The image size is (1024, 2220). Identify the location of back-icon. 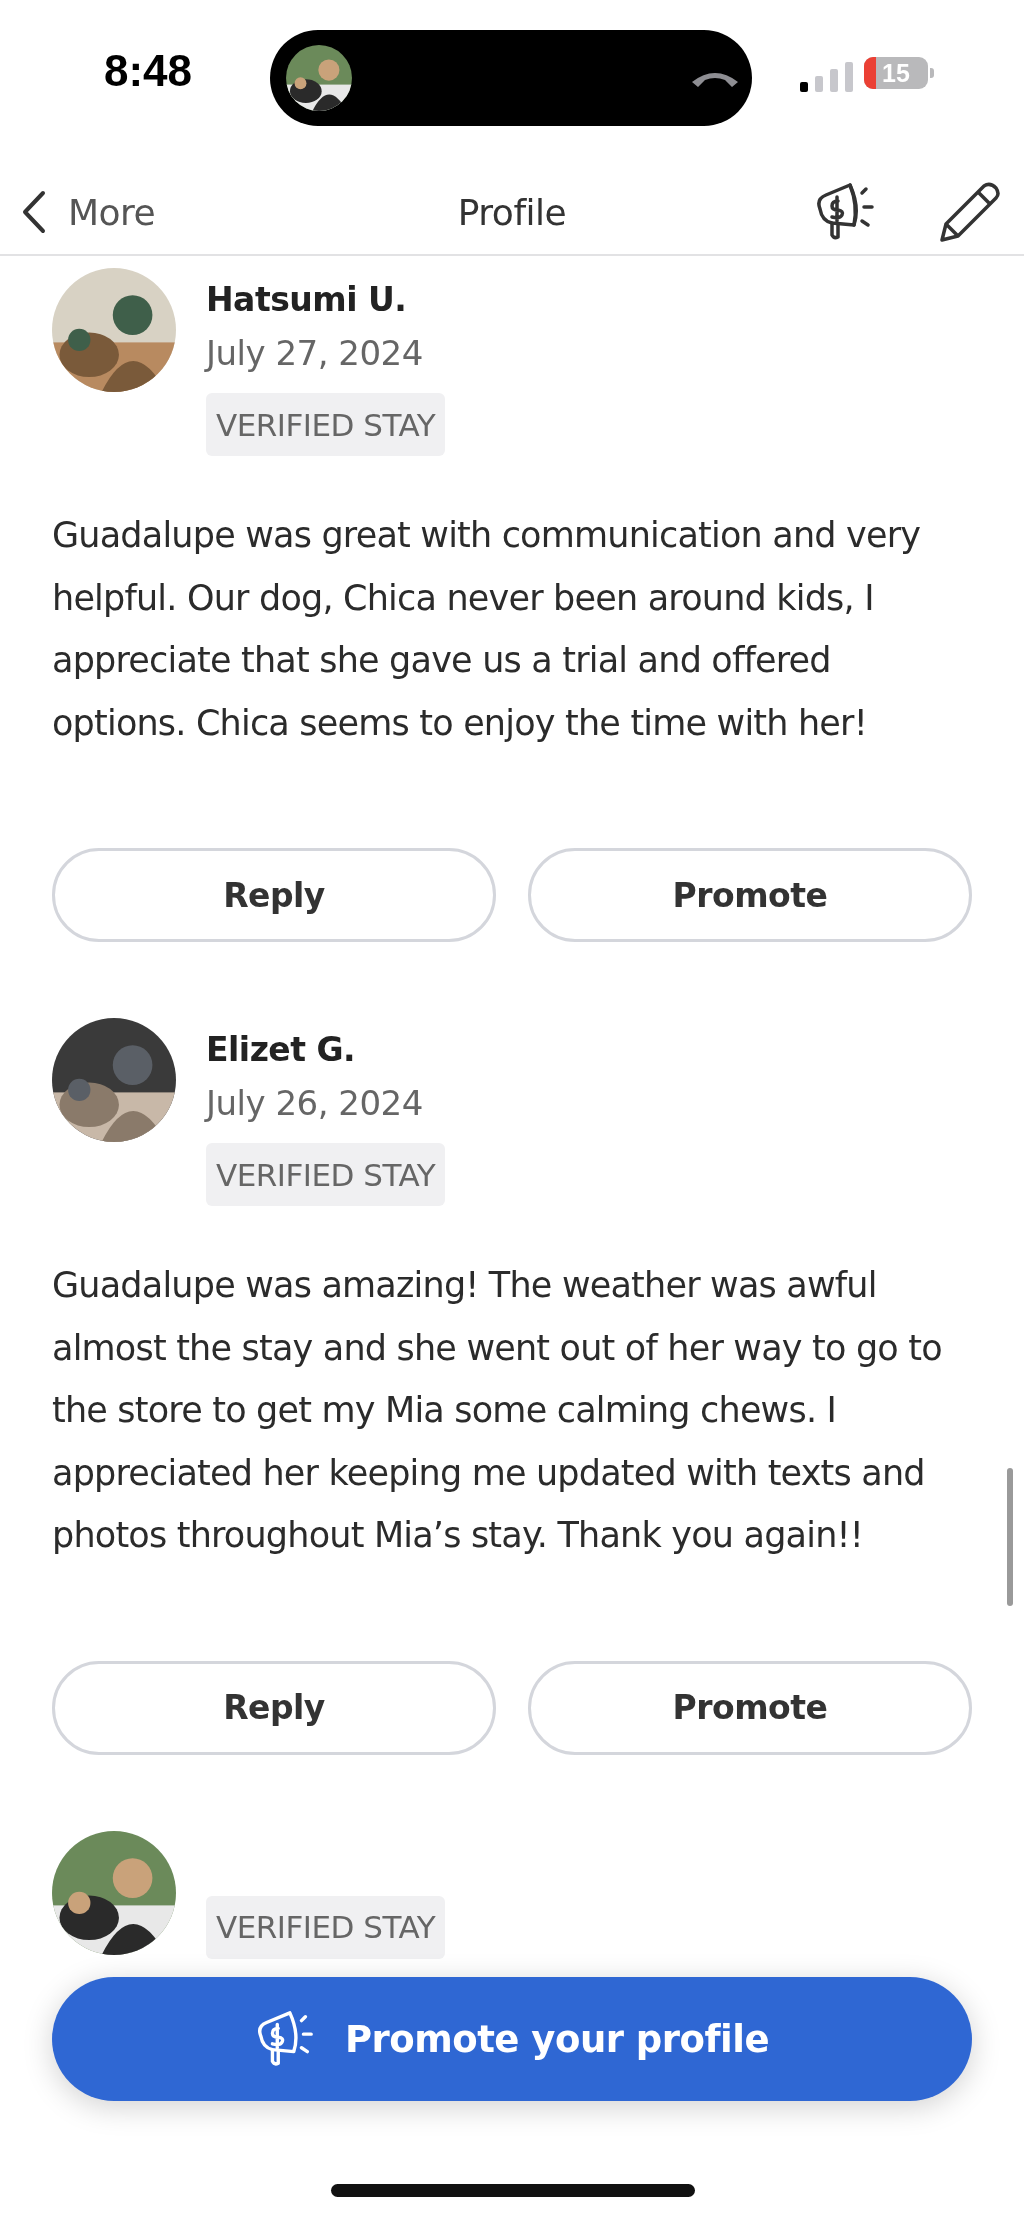
(34, 212).